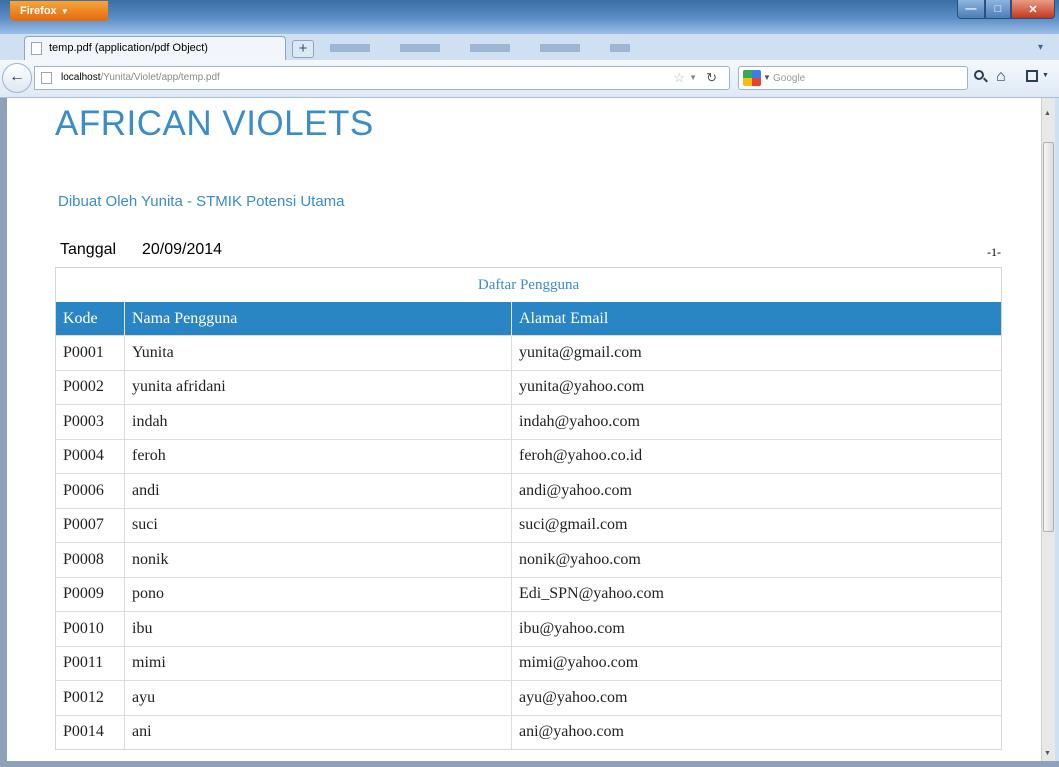 This screenshot has width=1059, height=767. What do you see at coordinates (756, 421) in the screenshot?
I see `cell-email: indah@yahoo.com` at bounding box center [756, 421].